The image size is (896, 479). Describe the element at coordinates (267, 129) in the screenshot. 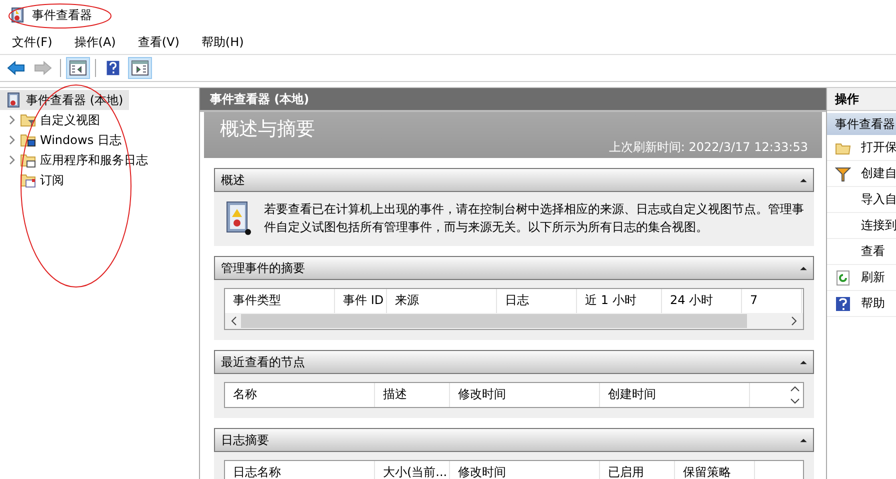

I see `page-title: 概述与摘要` at that location.